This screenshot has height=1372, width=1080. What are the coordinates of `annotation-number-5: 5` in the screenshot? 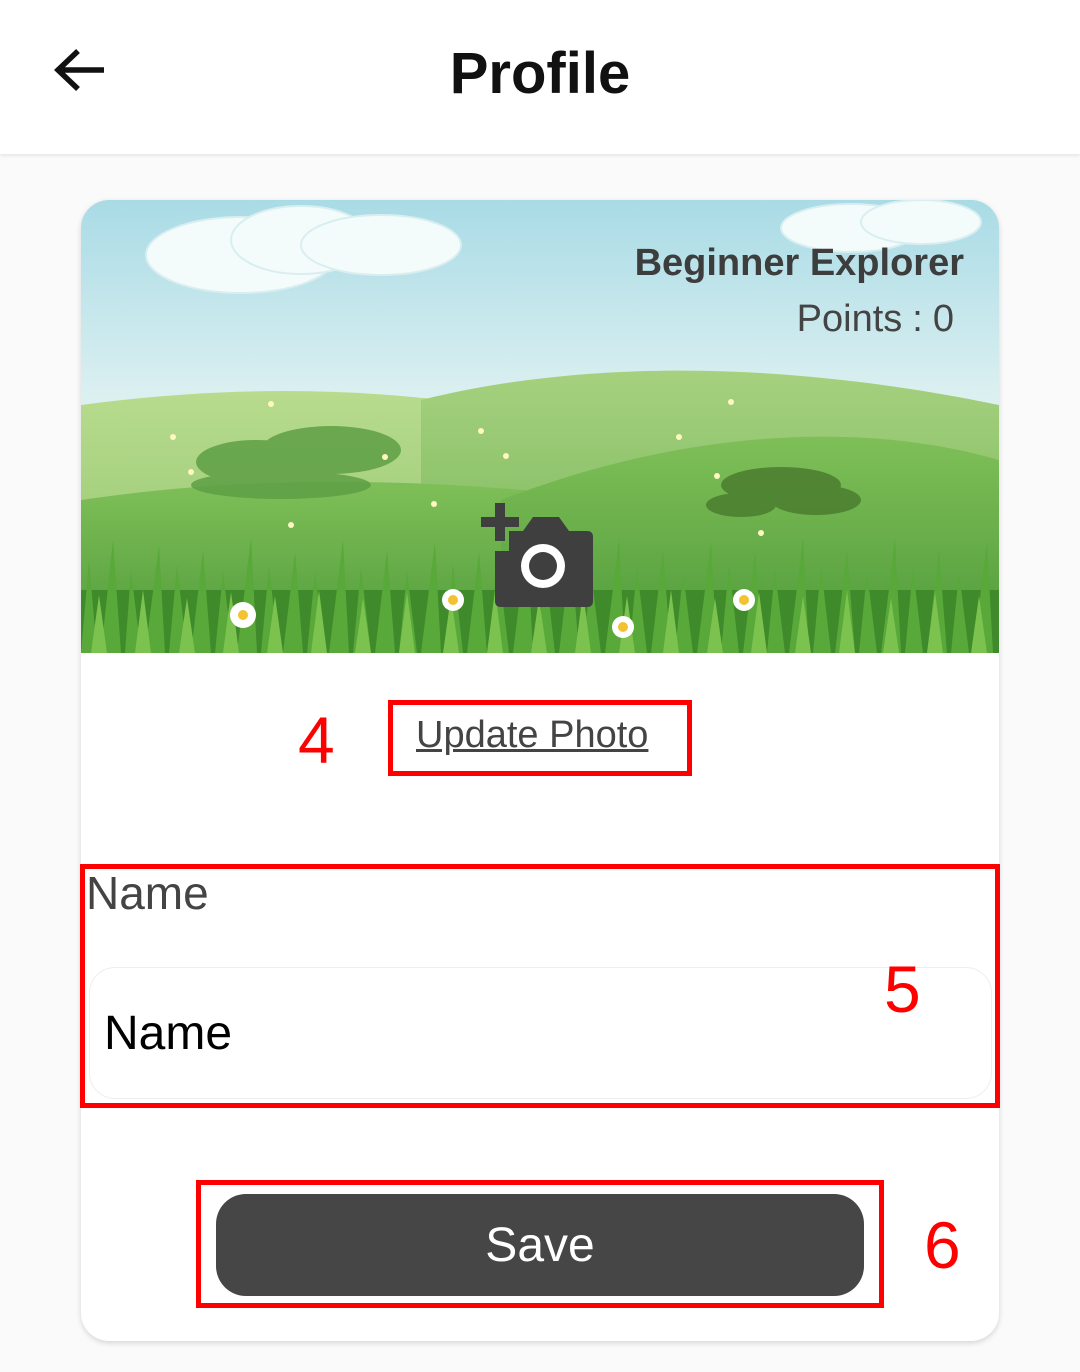 It's located at (902, 989).